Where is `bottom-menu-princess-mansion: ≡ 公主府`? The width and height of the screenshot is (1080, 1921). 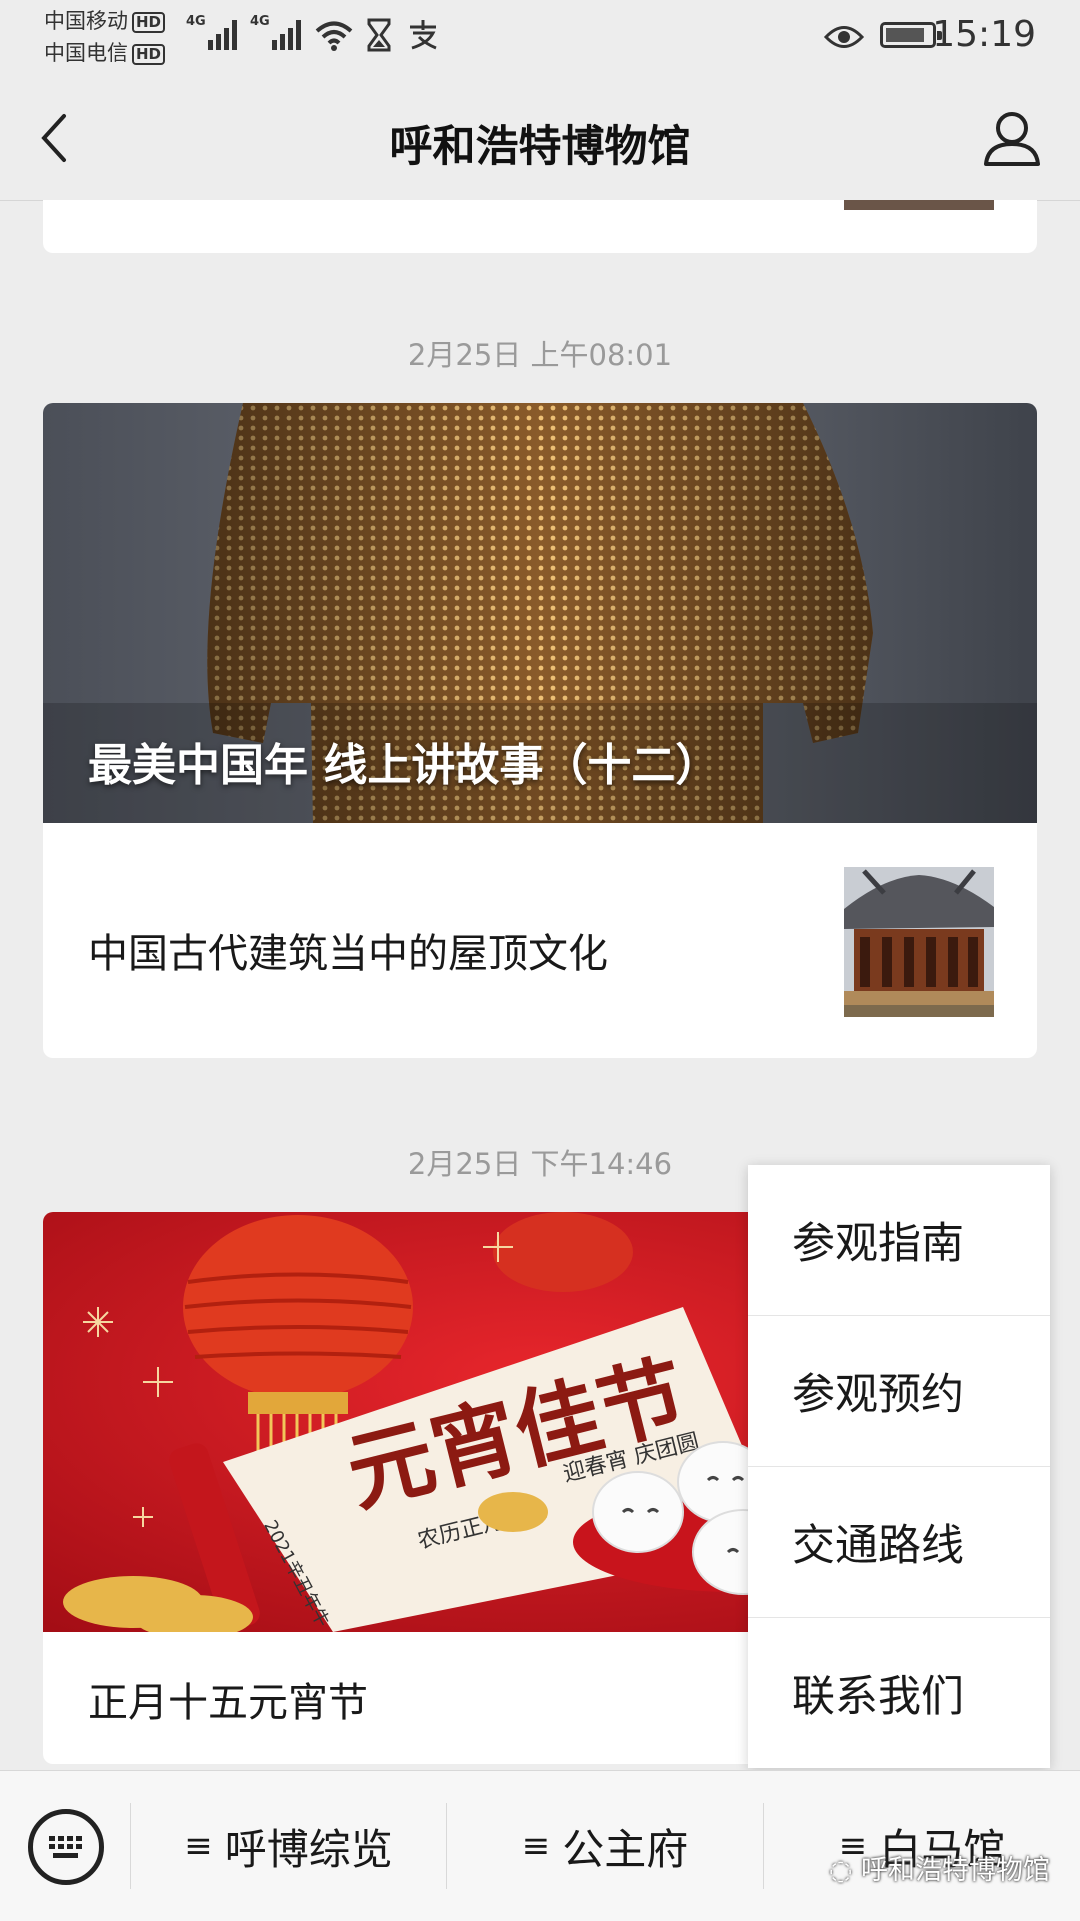
bottom-menu-princess-mansion: ≡ 公主府 is located at coordinates (605, 1846).